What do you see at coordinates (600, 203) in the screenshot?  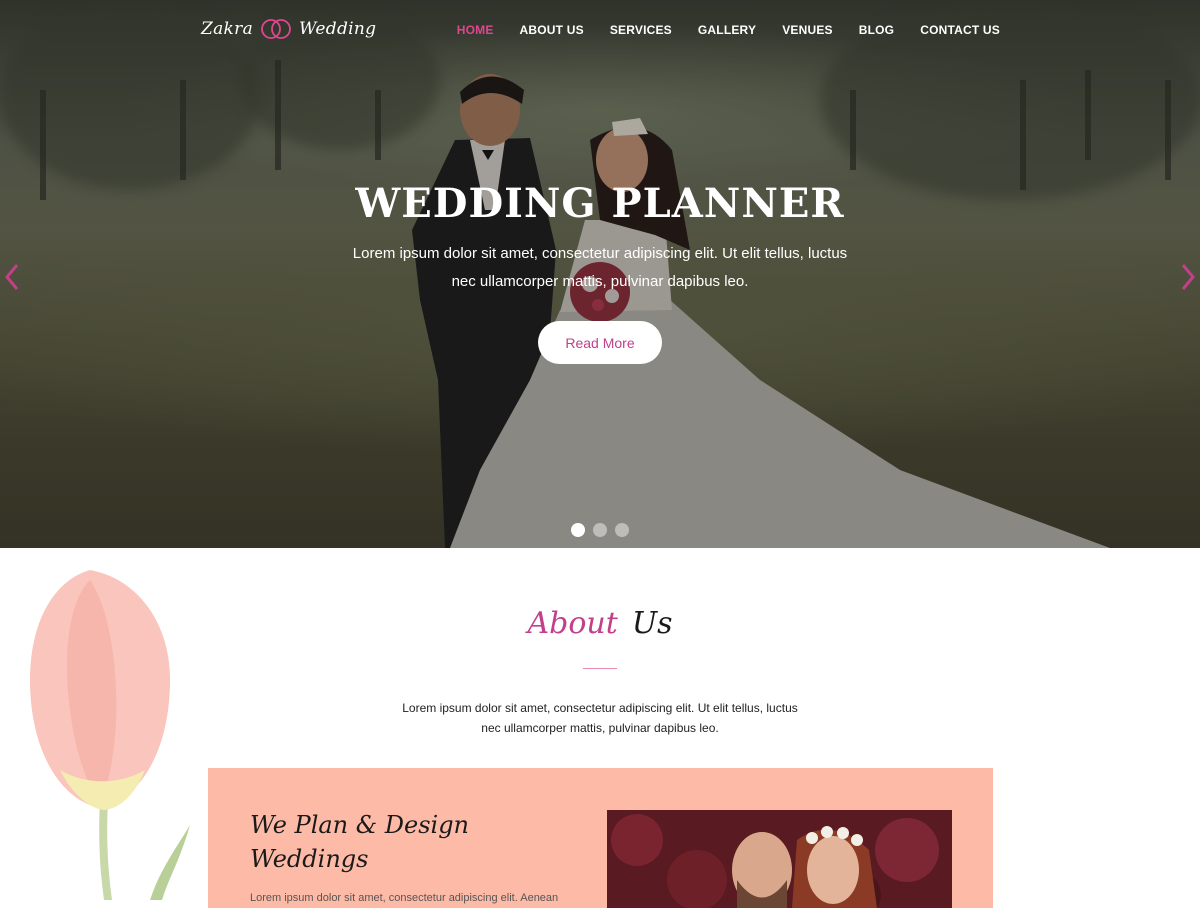 I see `hero-title: WEDDING PLANNER` at bounding box center [600, 203].